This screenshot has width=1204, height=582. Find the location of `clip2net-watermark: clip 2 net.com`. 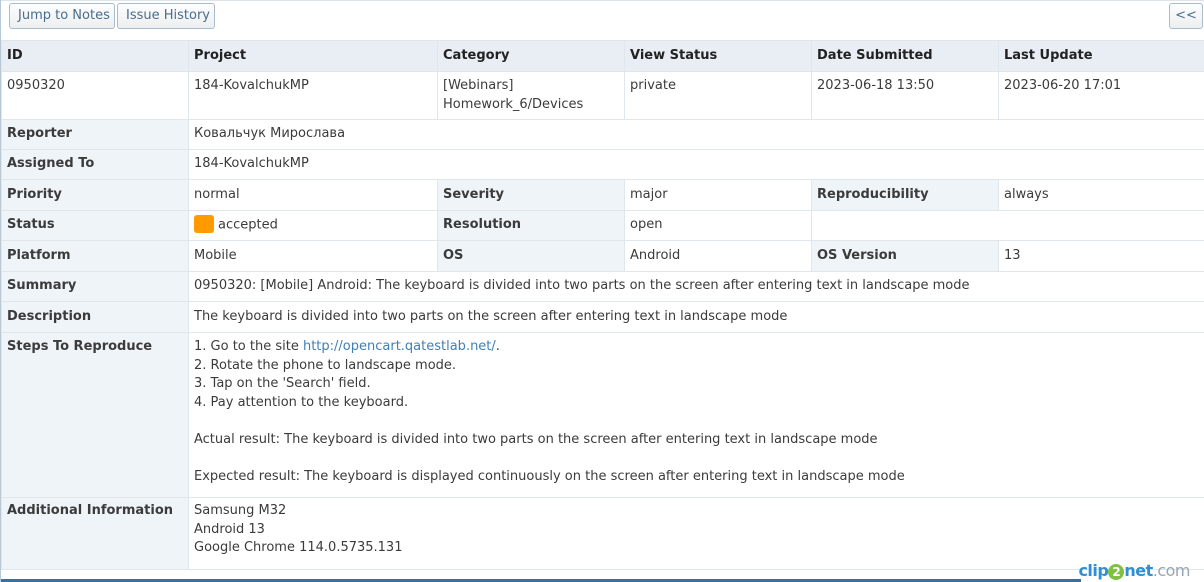

clip2net-watermark: clip 2 net.com is located at coordinates (1134, 570).